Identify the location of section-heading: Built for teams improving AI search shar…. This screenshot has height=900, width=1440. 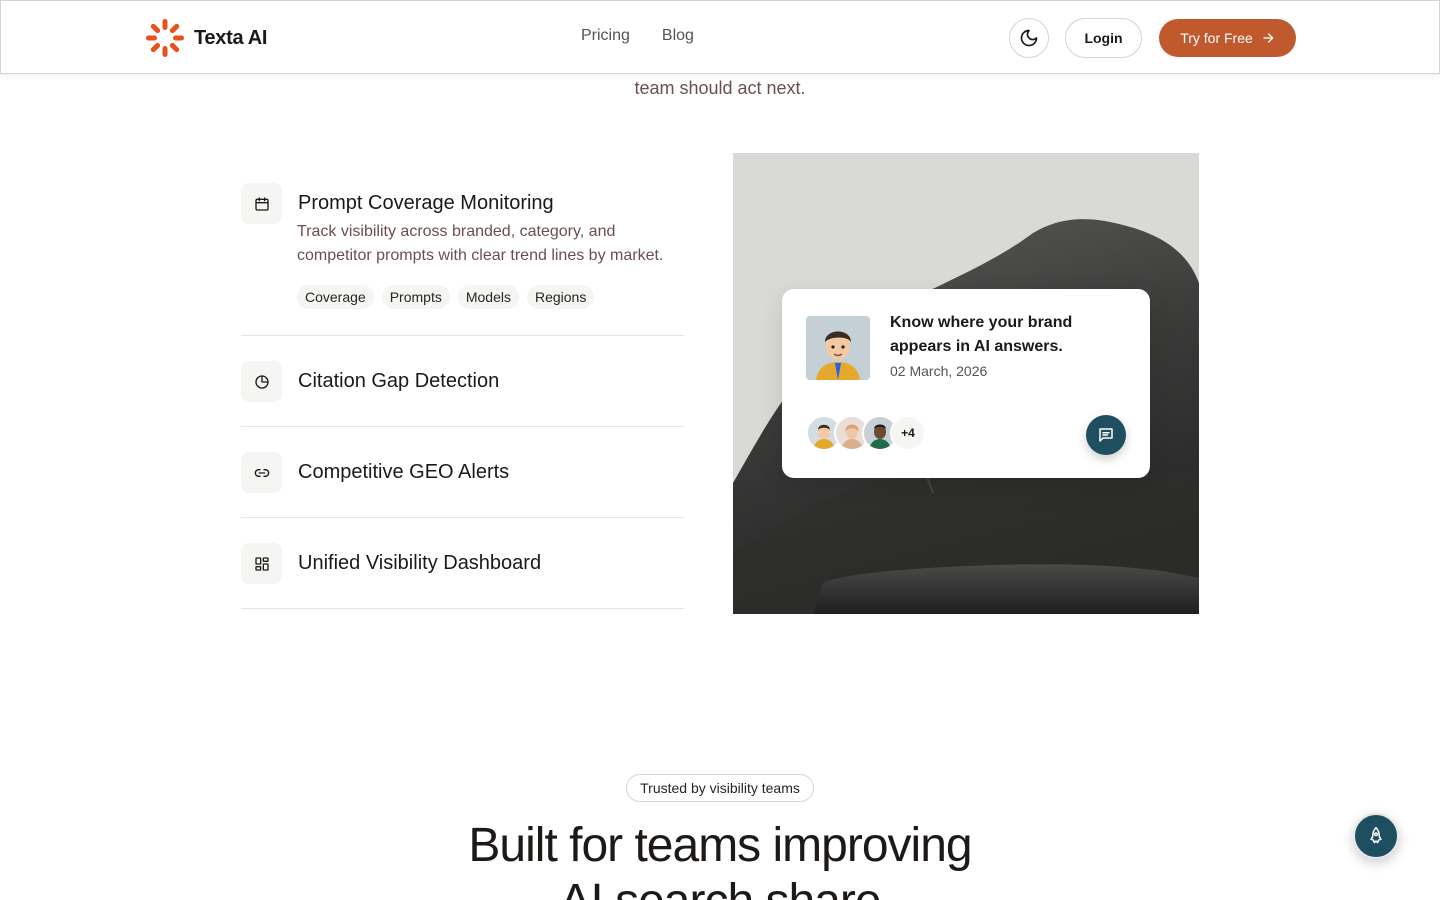
(720, 859).